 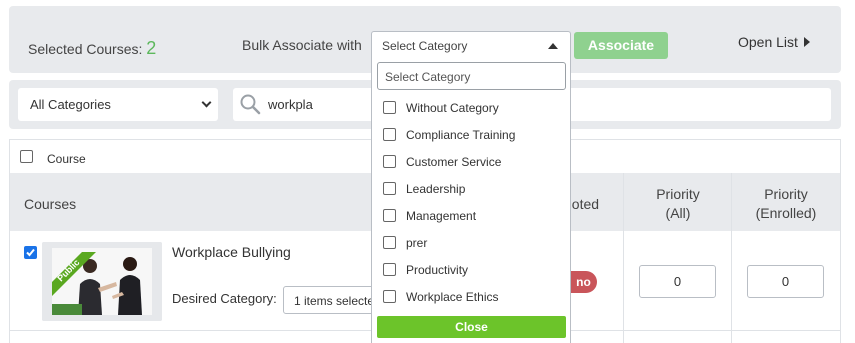 What do you see at coordinates (473, 243) in the screenshot?
I see `dropdown-option: prer` at bounding box center [473, 243].